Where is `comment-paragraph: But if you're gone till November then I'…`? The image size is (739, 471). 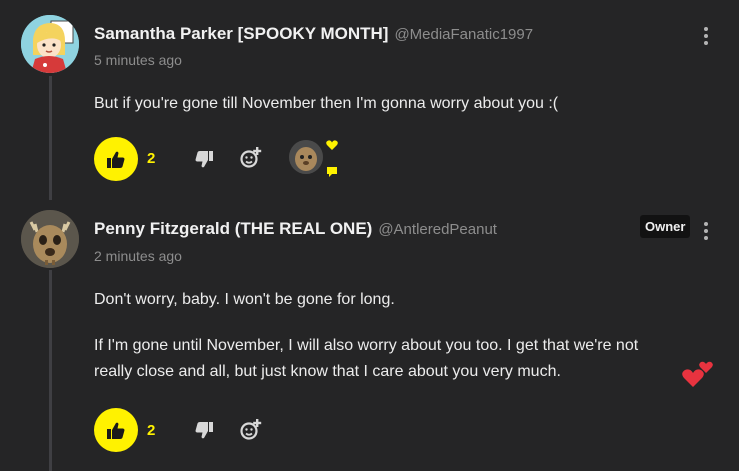
comment-paragraph: But if you're gone till November then I'… is located at coordinates (326, 103).